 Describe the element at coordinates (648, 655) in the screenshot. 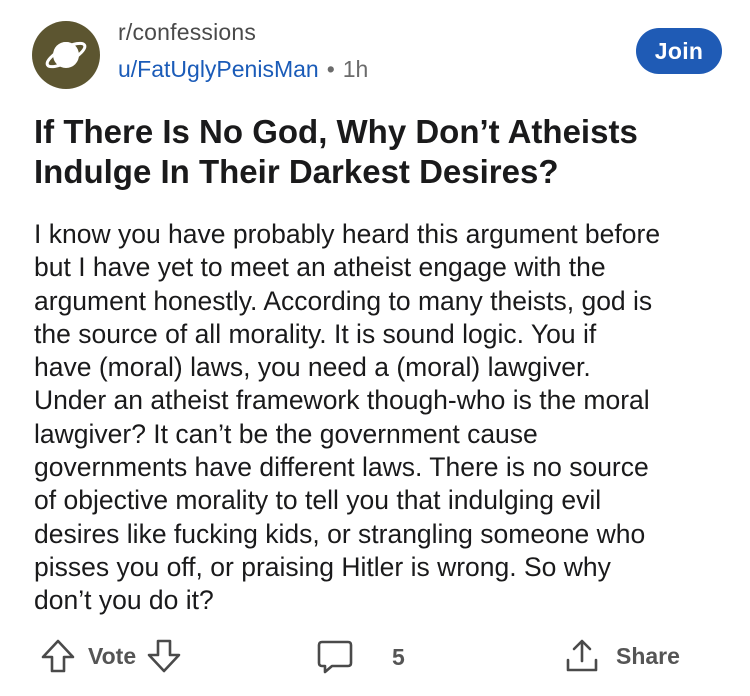

I see `share-label: Share` at that location.